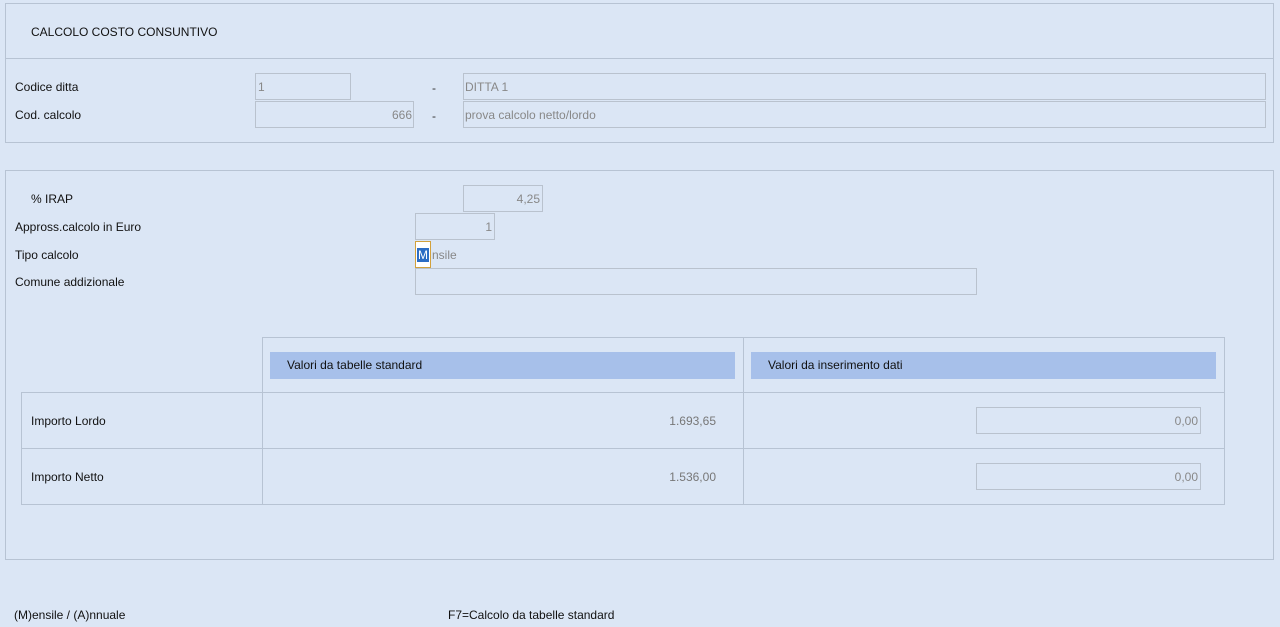  Describe the element at coordinates (21, 448) in the screenshot. I see `table-border-left-lower` at that location.